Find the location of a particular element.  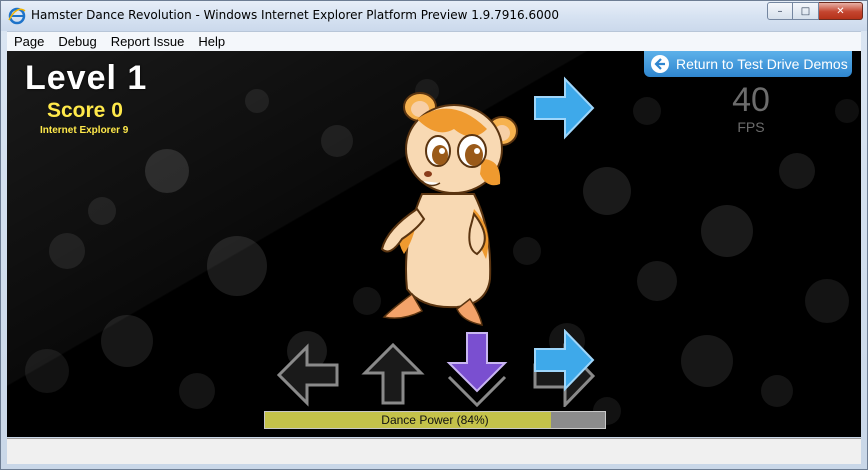

browser-label: Internet Explorer 9 is located at coordinates (84, 130).